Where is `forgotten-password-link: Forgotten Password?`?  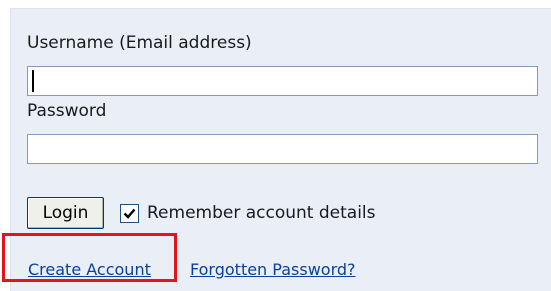 forgotten-password-link: Forgotten Password? is located at coordinates (273, 269).